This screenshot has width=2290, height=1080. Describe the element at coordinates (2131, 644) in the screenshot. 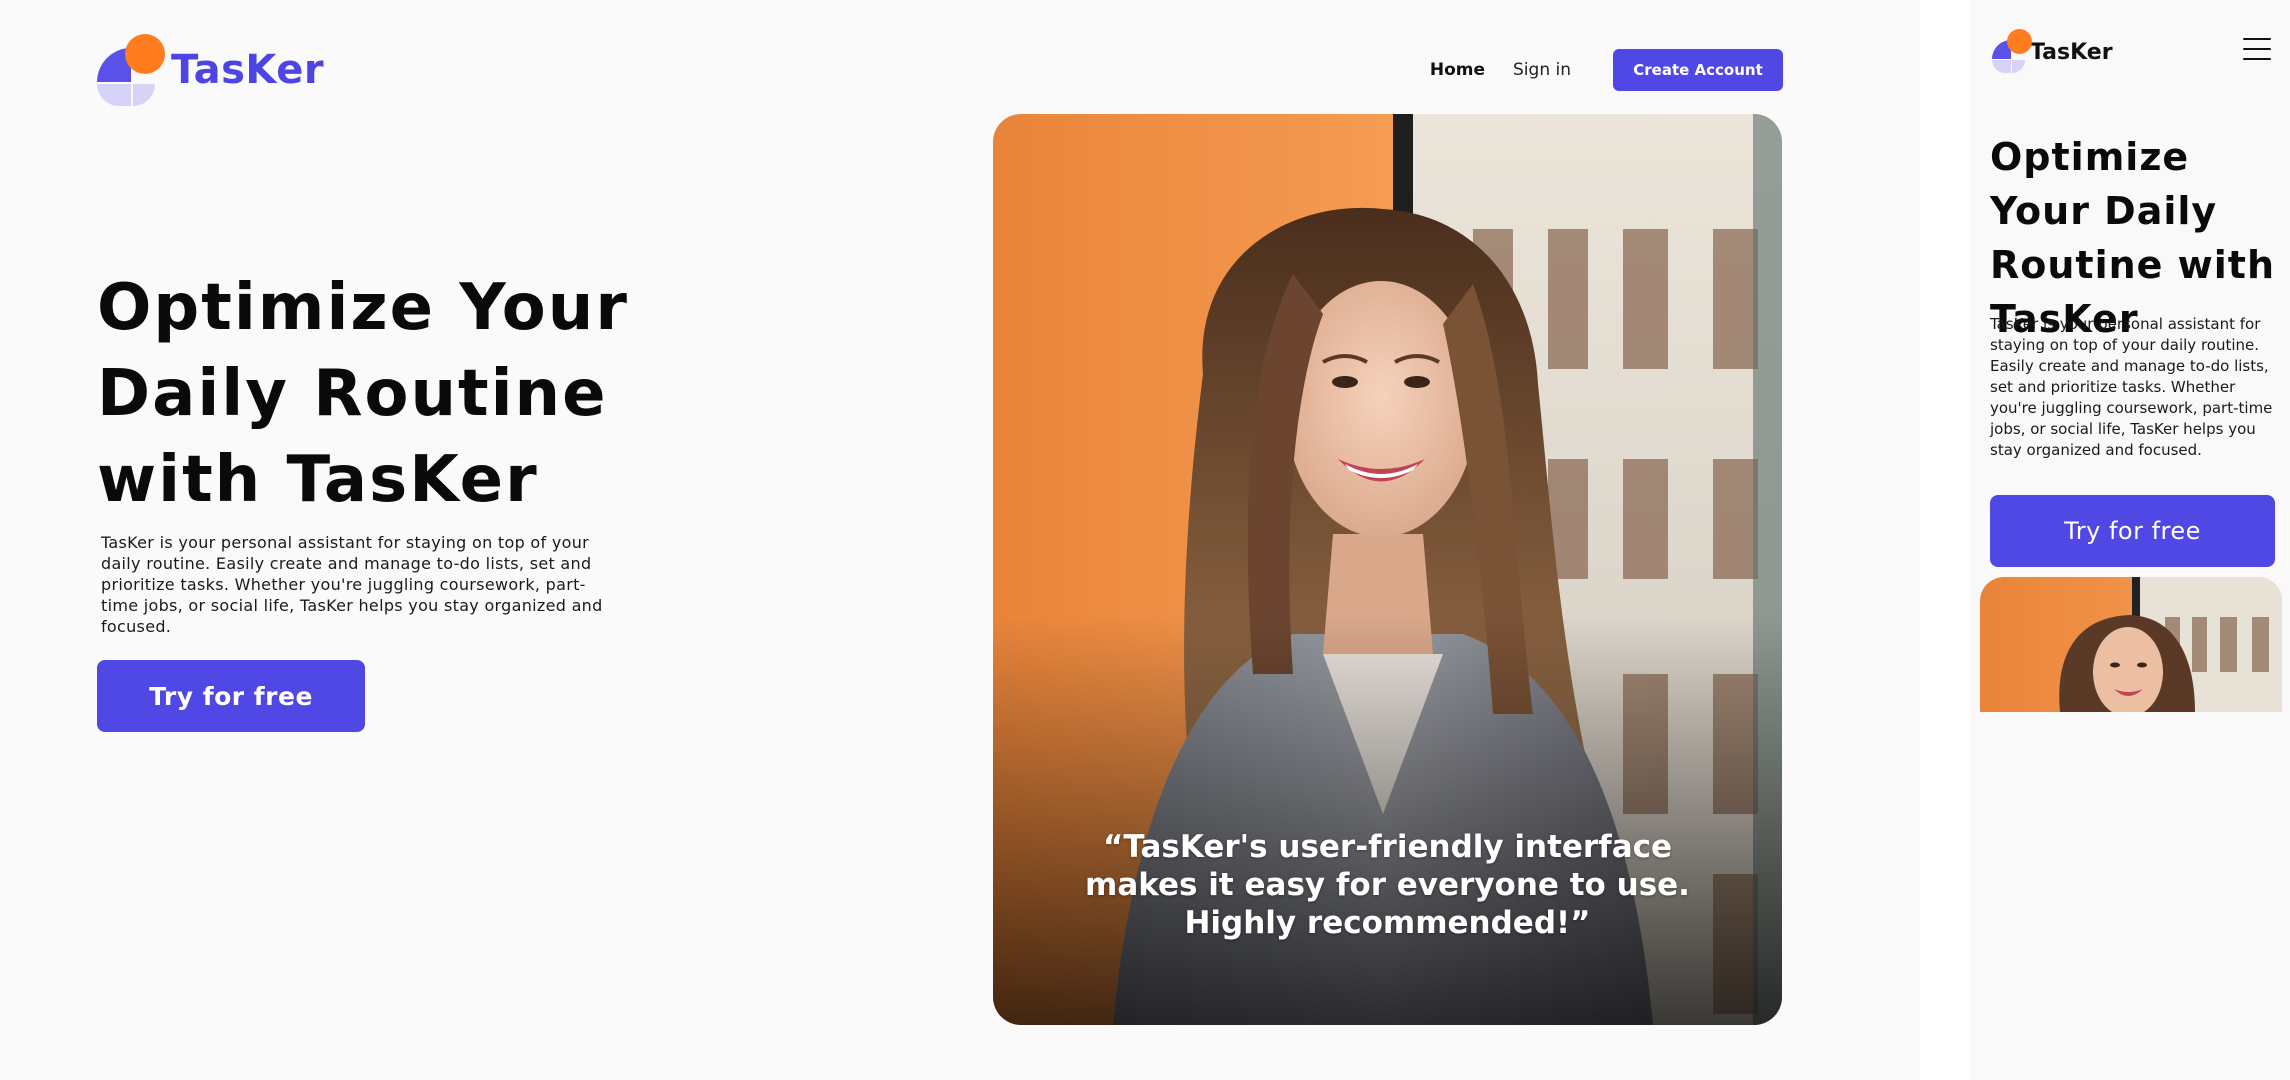

I see `mobile-portrait-image` at that location.